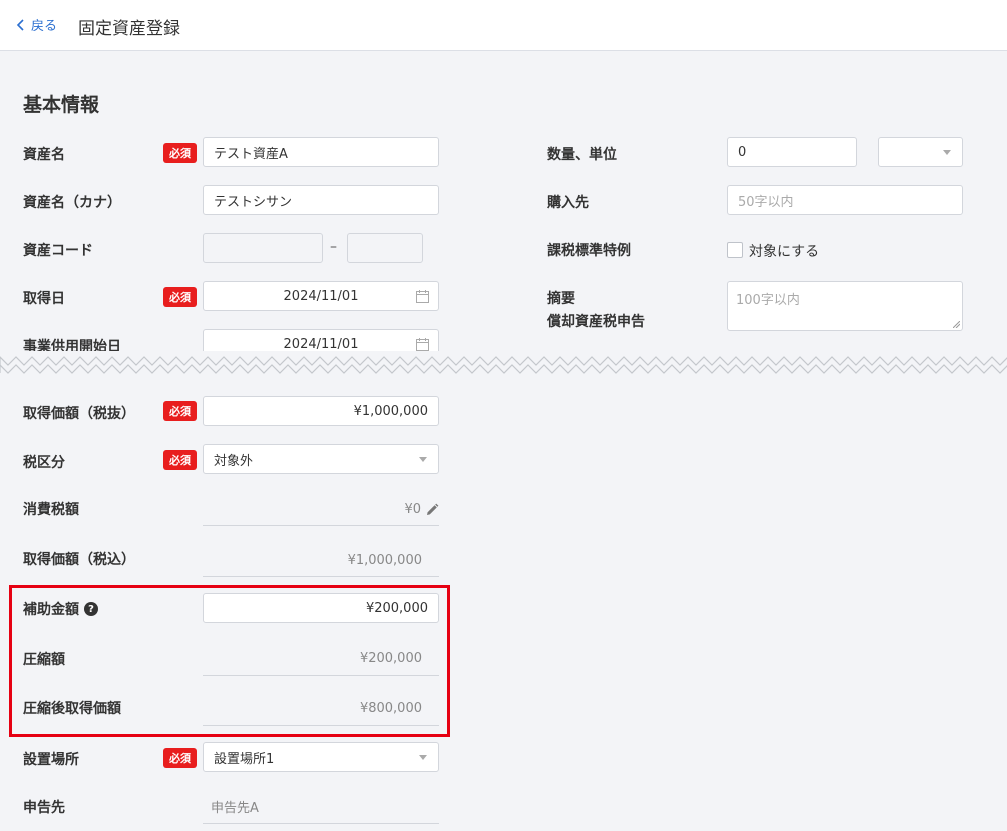 The image size is (1007, 831). Describe the element at coordinates (735, 250) in the screenshot. I see `tax-standard-exception-checkbox` at that location.